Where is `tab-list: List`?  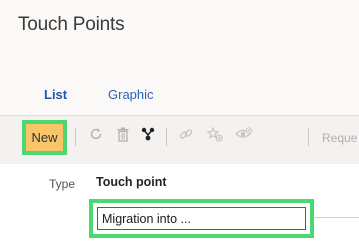 tab-list: List is located at coordinates (55, 94).